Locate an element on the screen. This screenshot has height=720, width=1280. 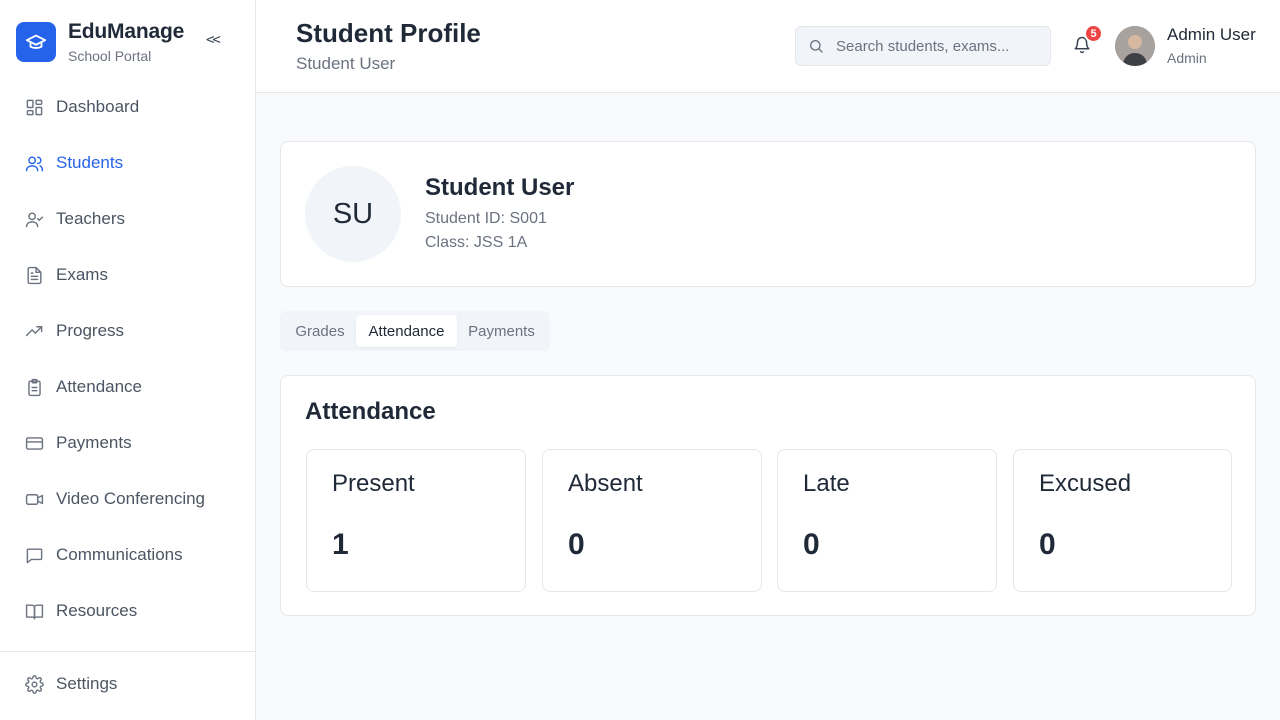
sidebar-item-label: Exams is located at coordinates (82, 274).